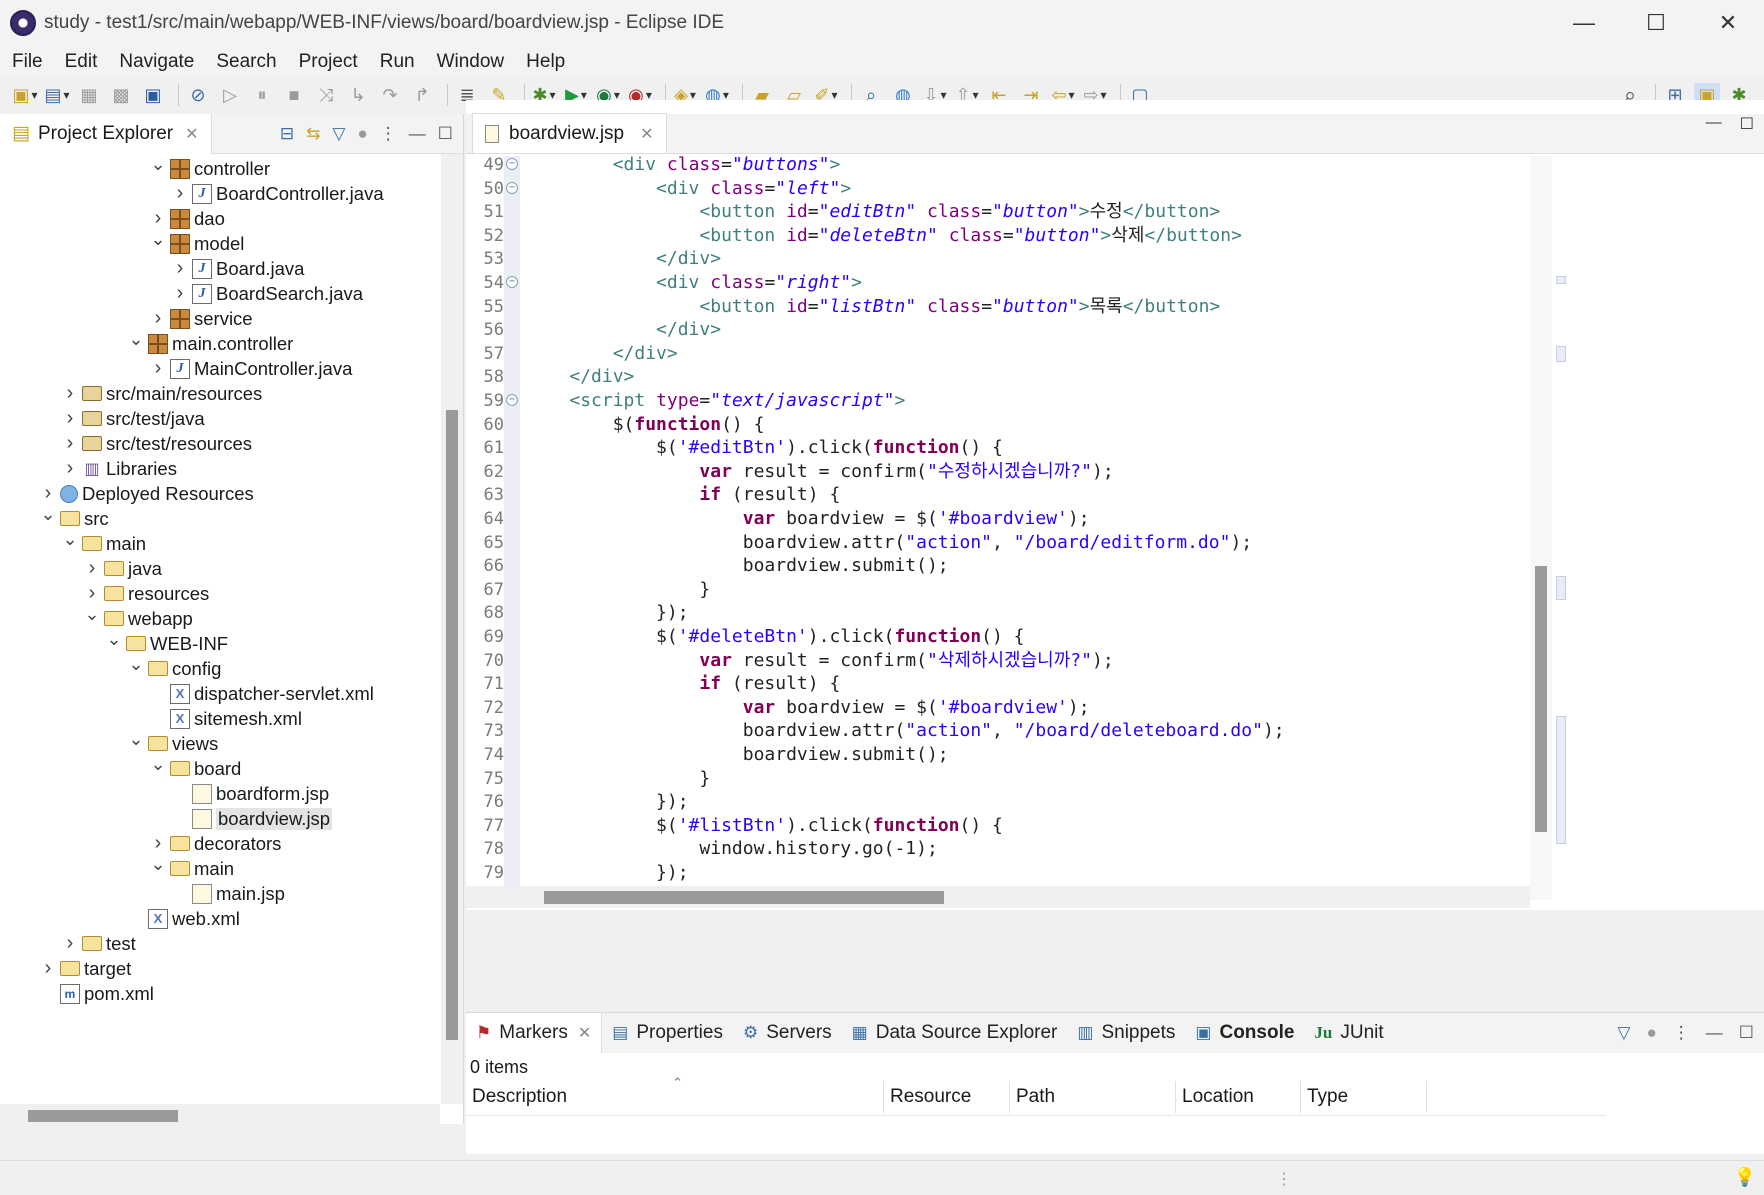  I want to click on horizontal-scrollbar, so click(220, 1114).